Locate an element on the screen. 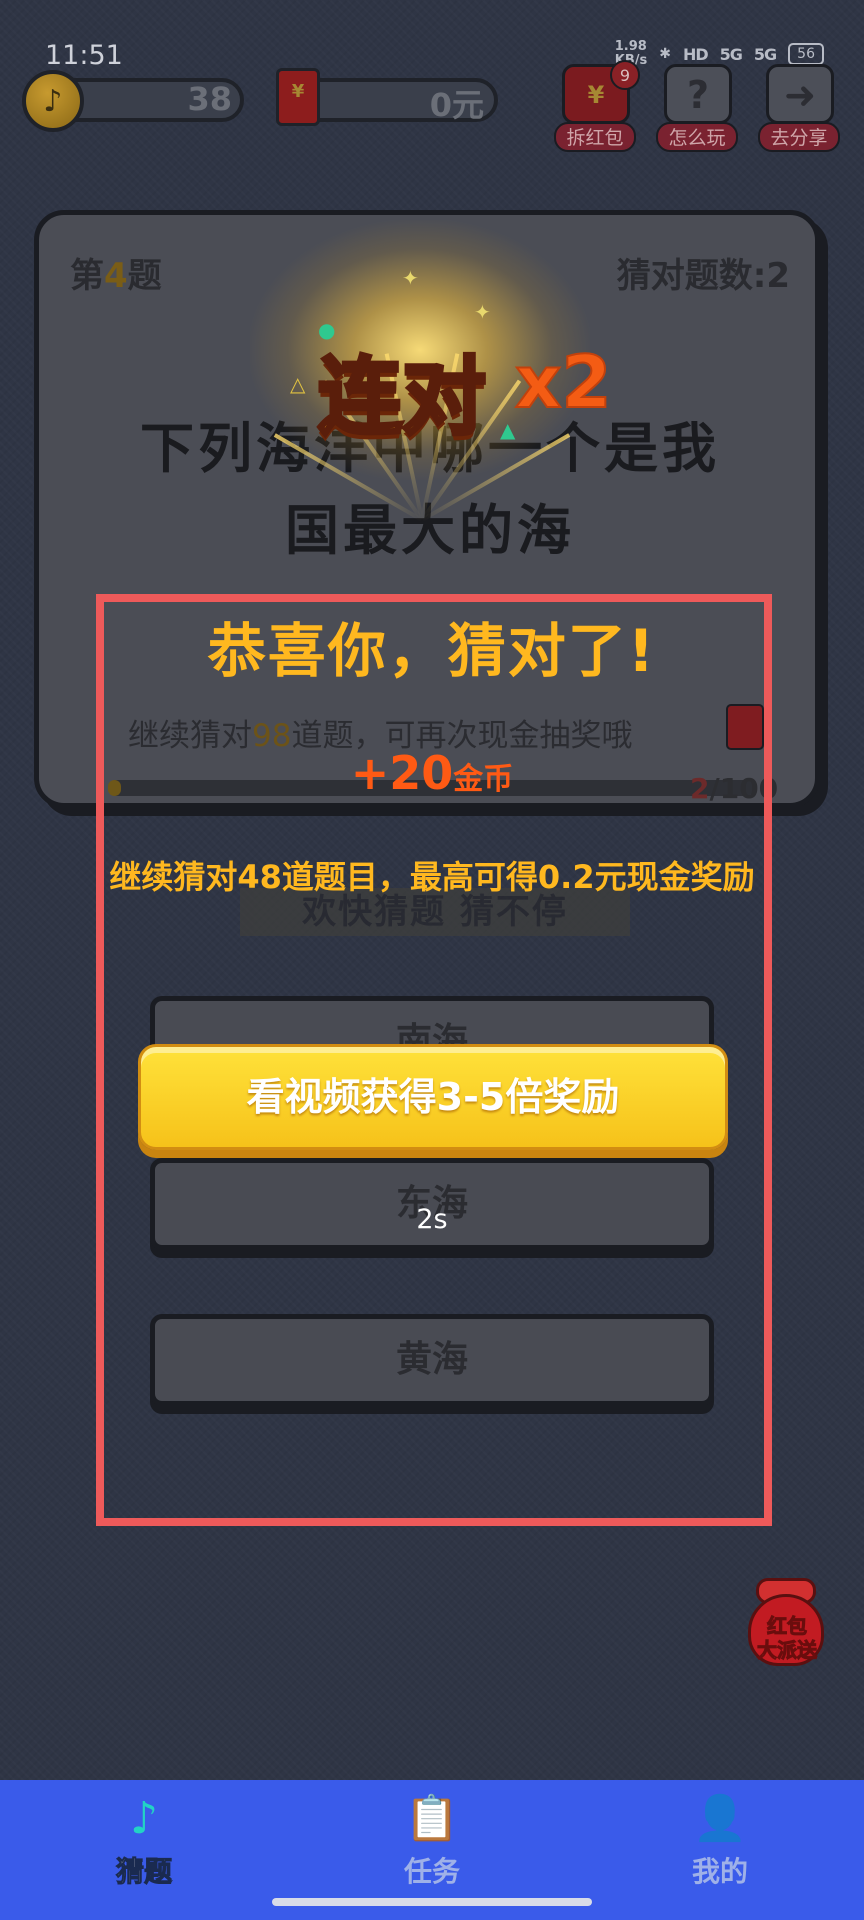  sparkle-icon: △ is located at coordinates (298, 384).